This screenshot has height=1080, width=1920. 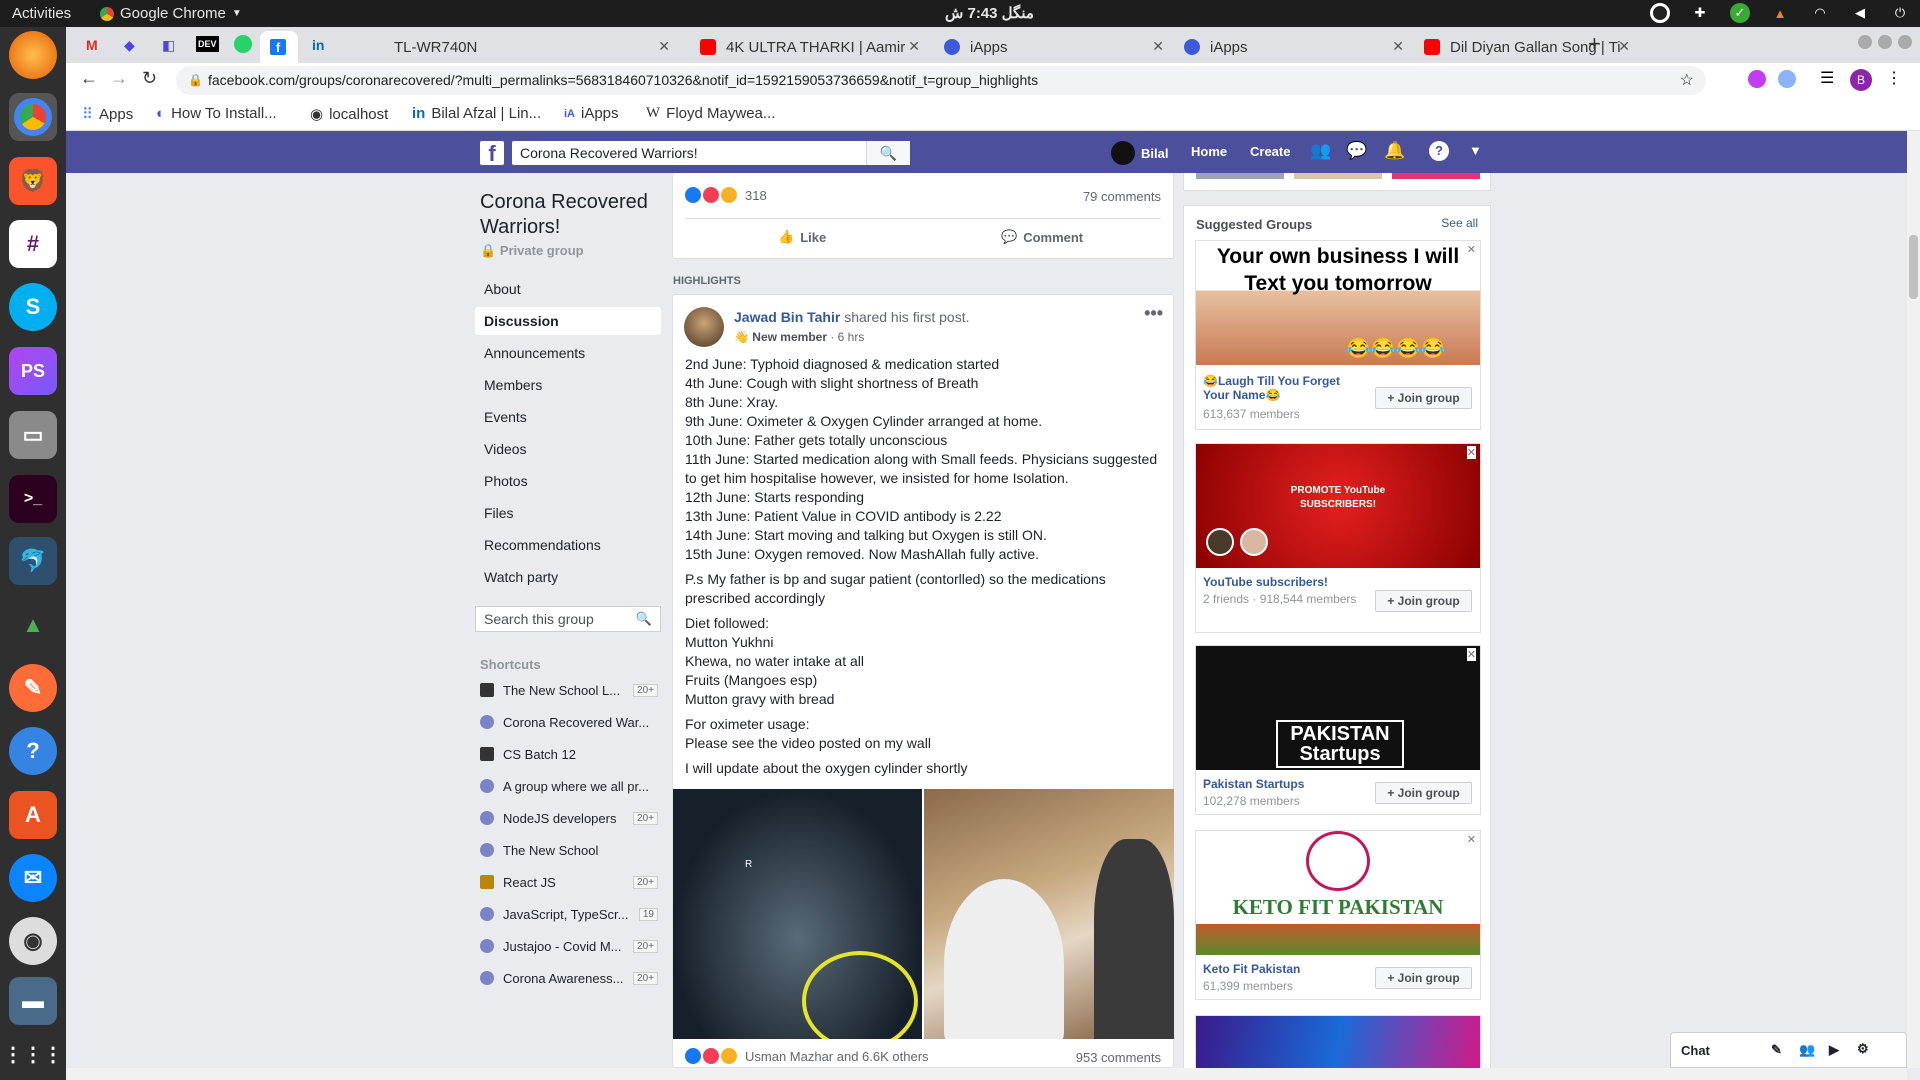 What do you see at coordinates (89, 78) in the screenshot?
I see `back-icon: ←` at bounding box center [89, 78].